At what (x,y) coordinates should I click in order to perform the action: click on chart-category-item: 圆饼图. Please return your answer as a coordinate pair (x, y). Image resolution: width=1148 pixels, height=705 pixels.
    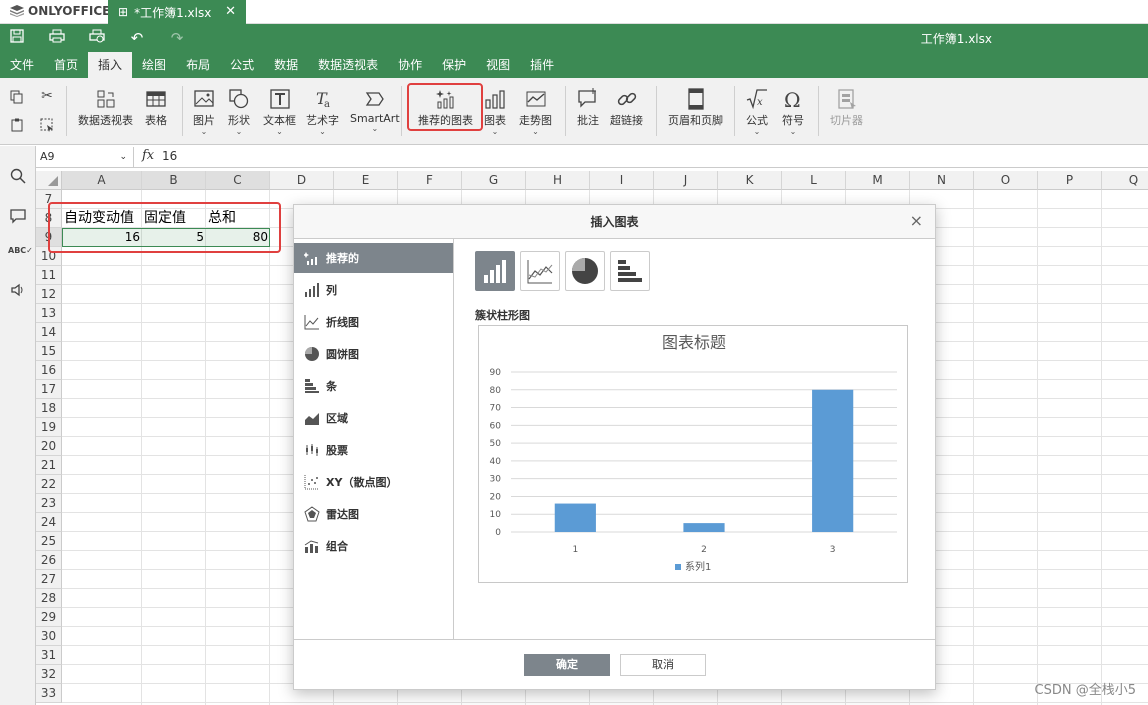
    Looking at the image, I should click on (373, 354).